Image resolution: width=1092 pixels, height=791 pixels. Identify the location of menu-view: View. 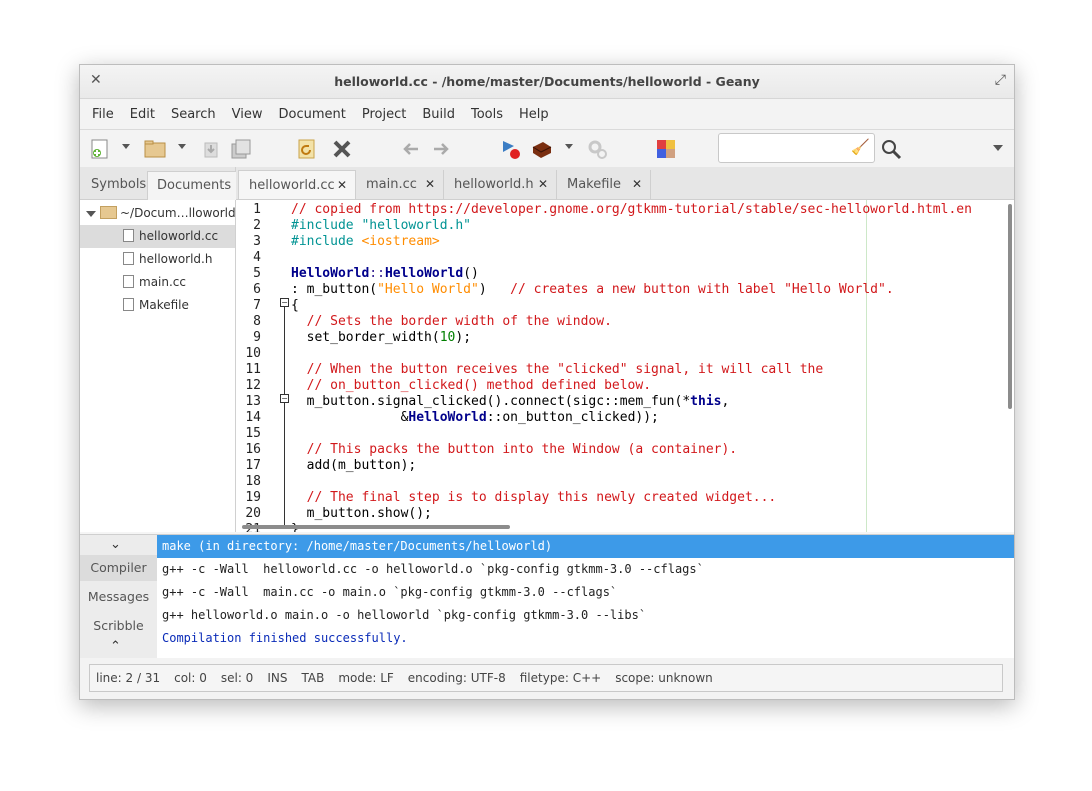
(247, 114).